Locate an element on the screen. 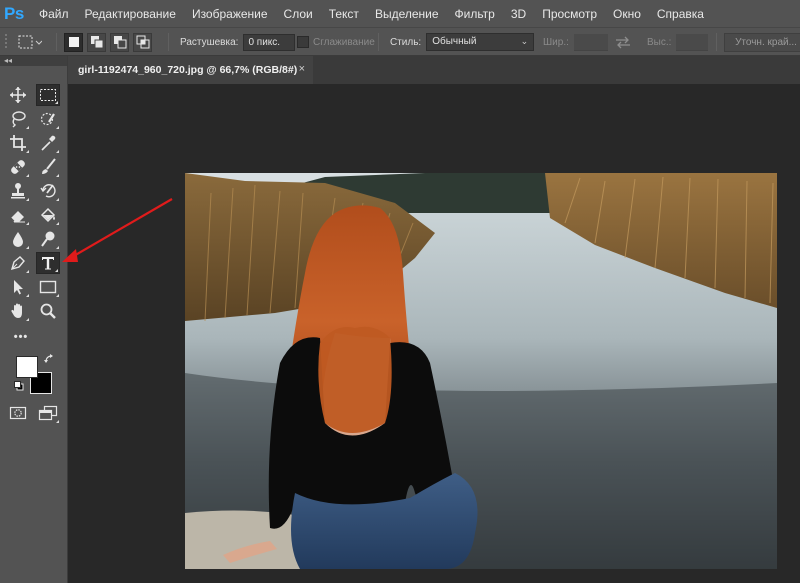  rect-marquee-tool is located at coordinates (48, 95).